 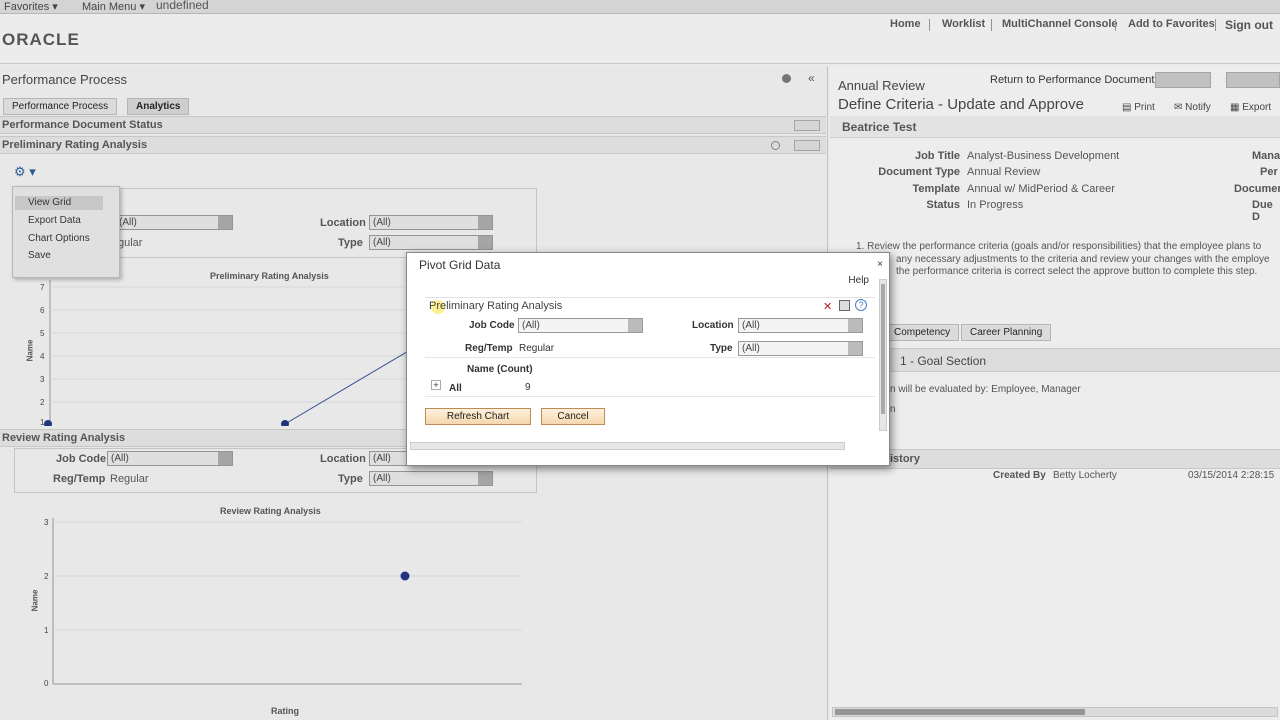 I want to click on detail-right-2: Per, so click(x=1269, y=172).